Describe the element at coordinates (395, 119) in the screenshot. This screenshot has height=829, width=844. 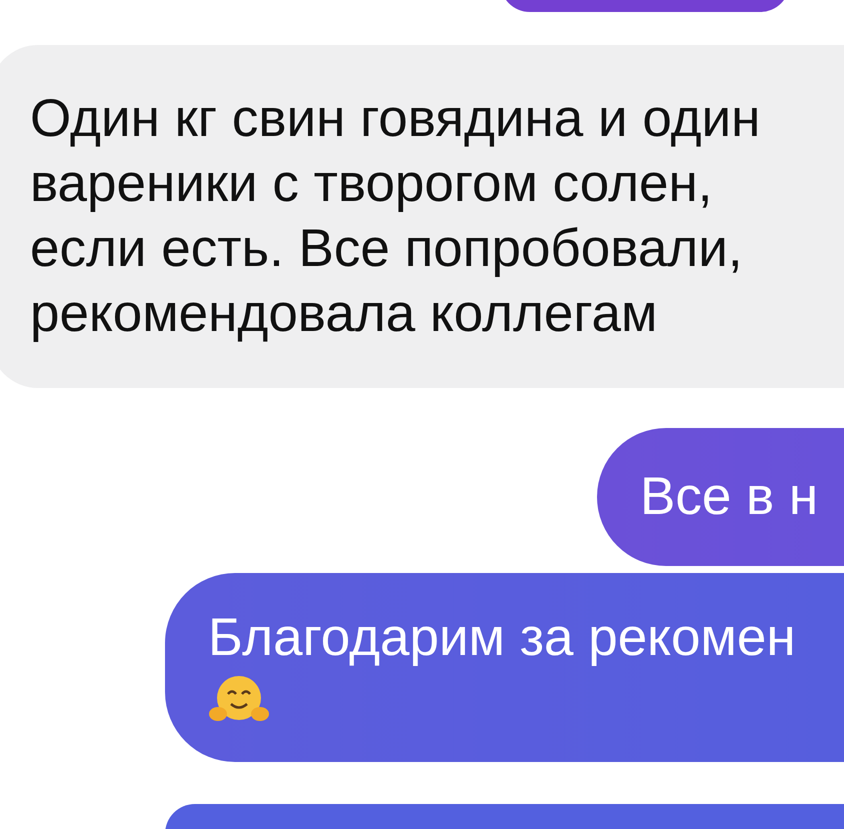
I see `message-text: Один кг свин говядина и один` at that location.